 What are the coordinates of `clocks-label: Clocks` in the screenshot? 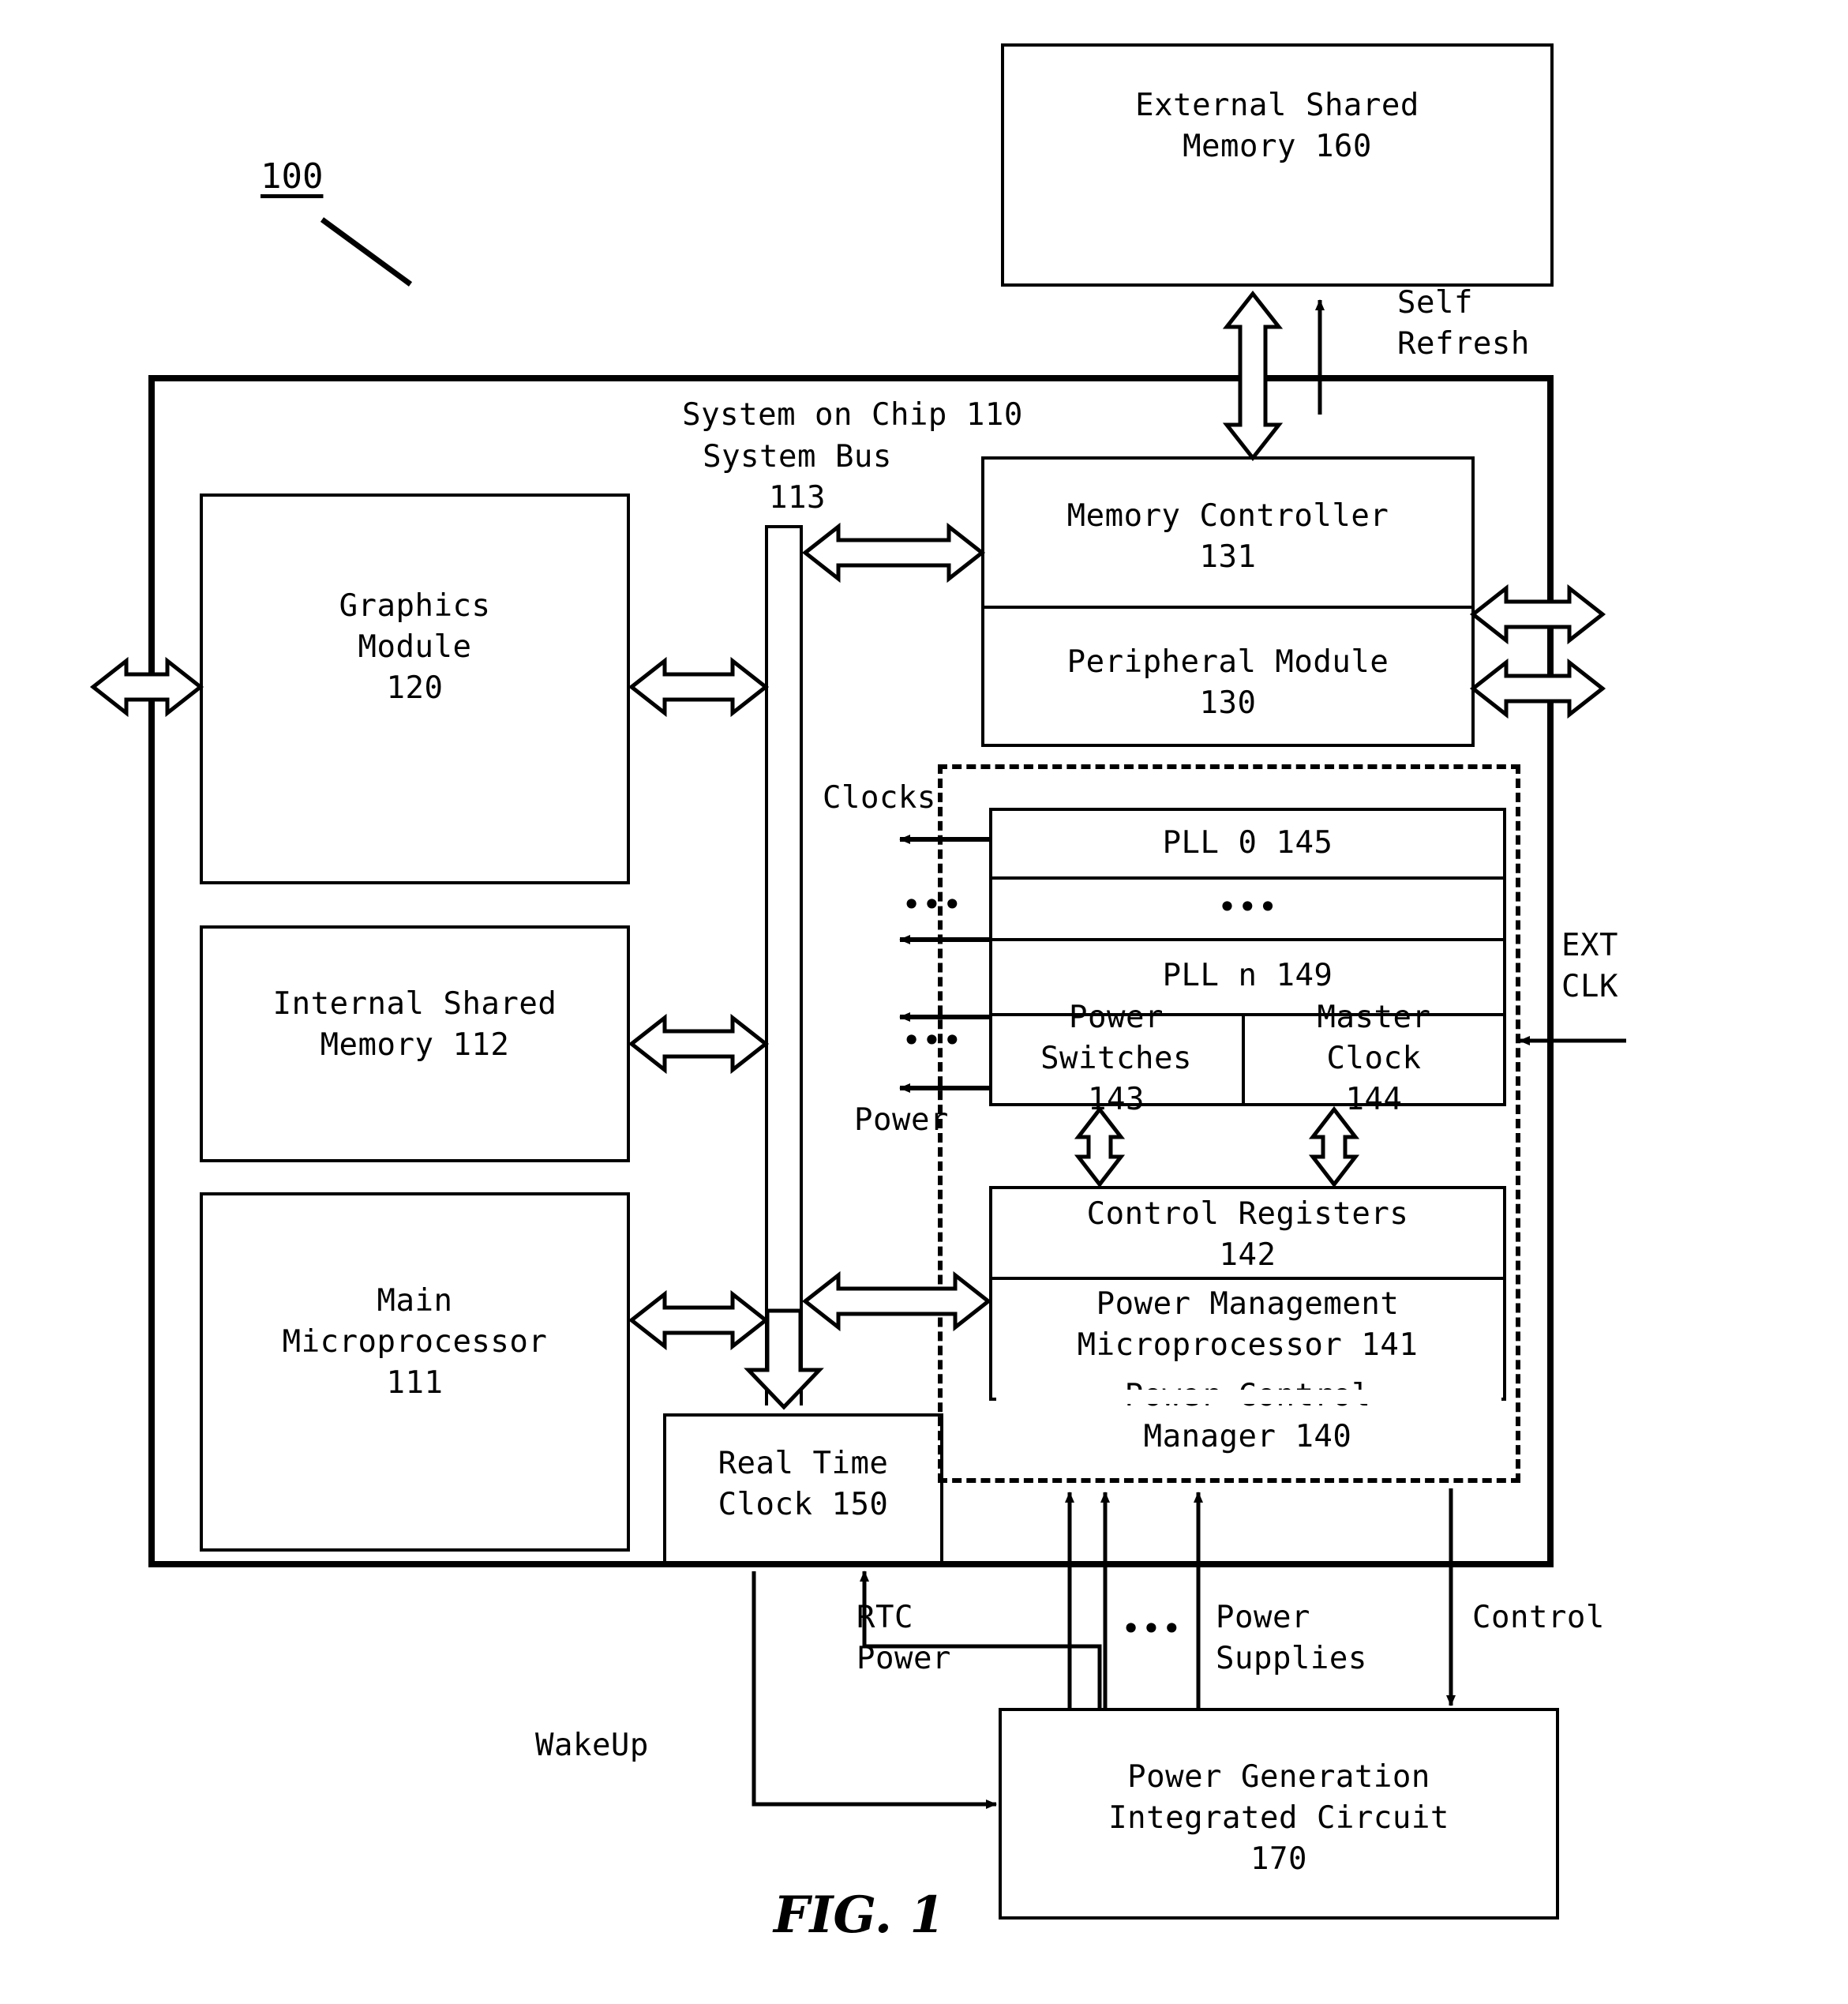 It's located at (879, 798).